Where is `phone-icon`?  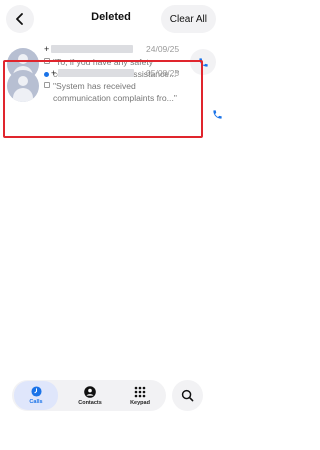 phone-icon is located at coordinates (217, 114).